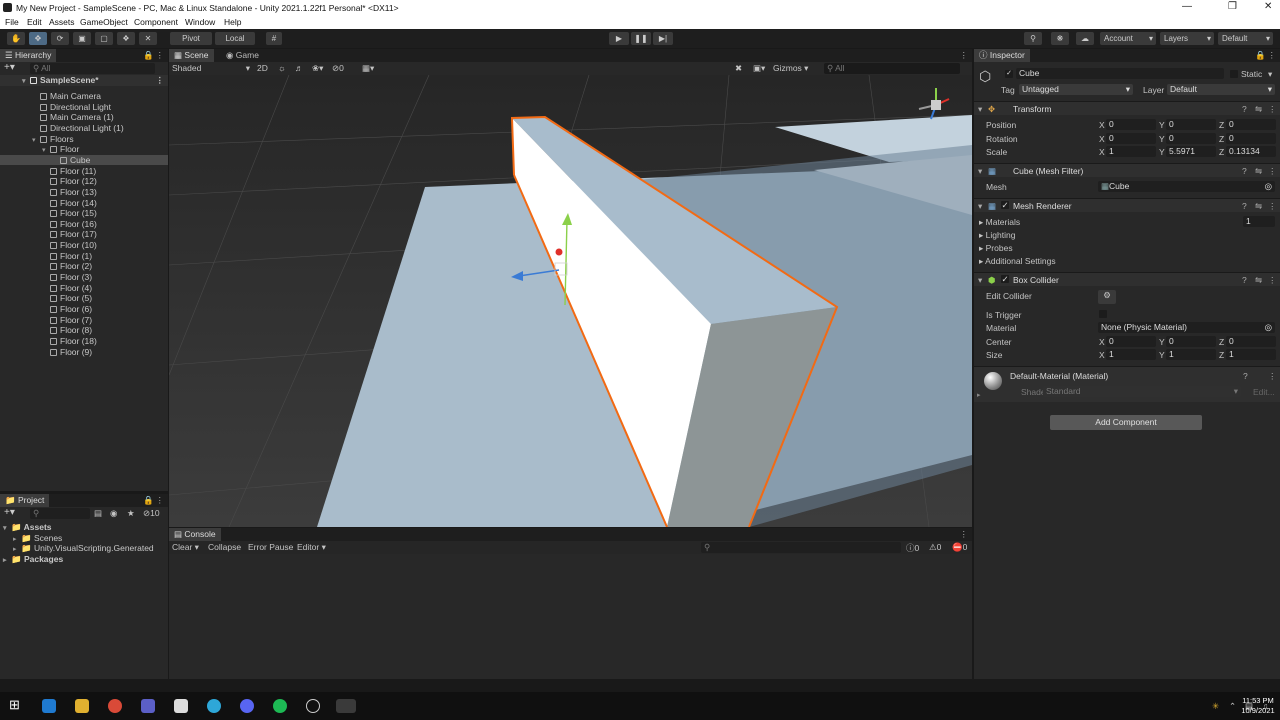 Image resolution: width=1280 pixels, height=720 pixels. I want to click on grid-snap-icon: #, so click(274, 38).